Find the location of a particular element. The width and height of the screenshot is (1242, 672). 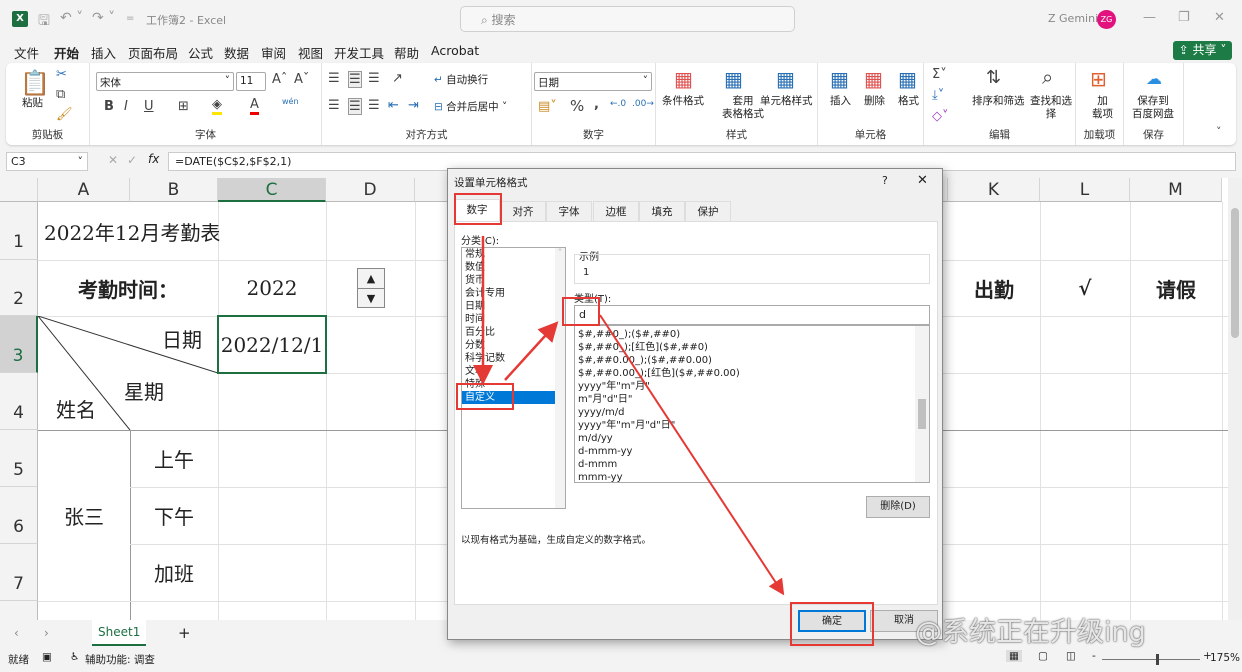

increase-indent-icon: ⇥ is located at coordinates (413, 105).